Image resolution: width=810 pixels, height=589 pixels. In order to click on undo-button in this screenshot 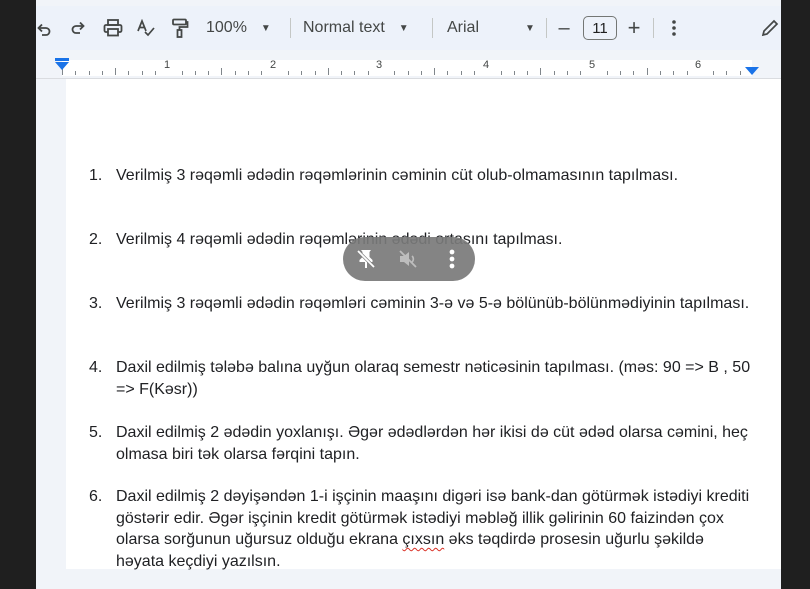, I will do `click(44, 28)`.